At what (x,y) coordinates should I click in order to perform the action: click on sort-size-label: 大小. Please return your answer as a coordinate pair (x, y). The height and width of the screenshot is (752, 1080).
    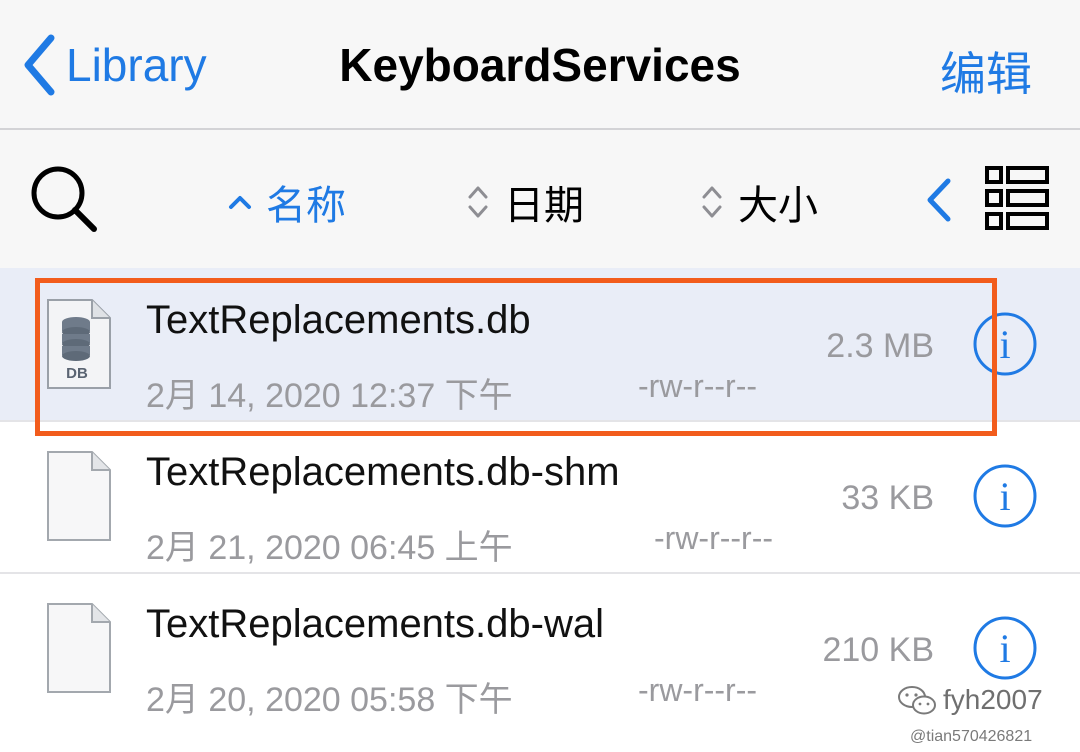
    Looking at the image, I should click on (778, 206).